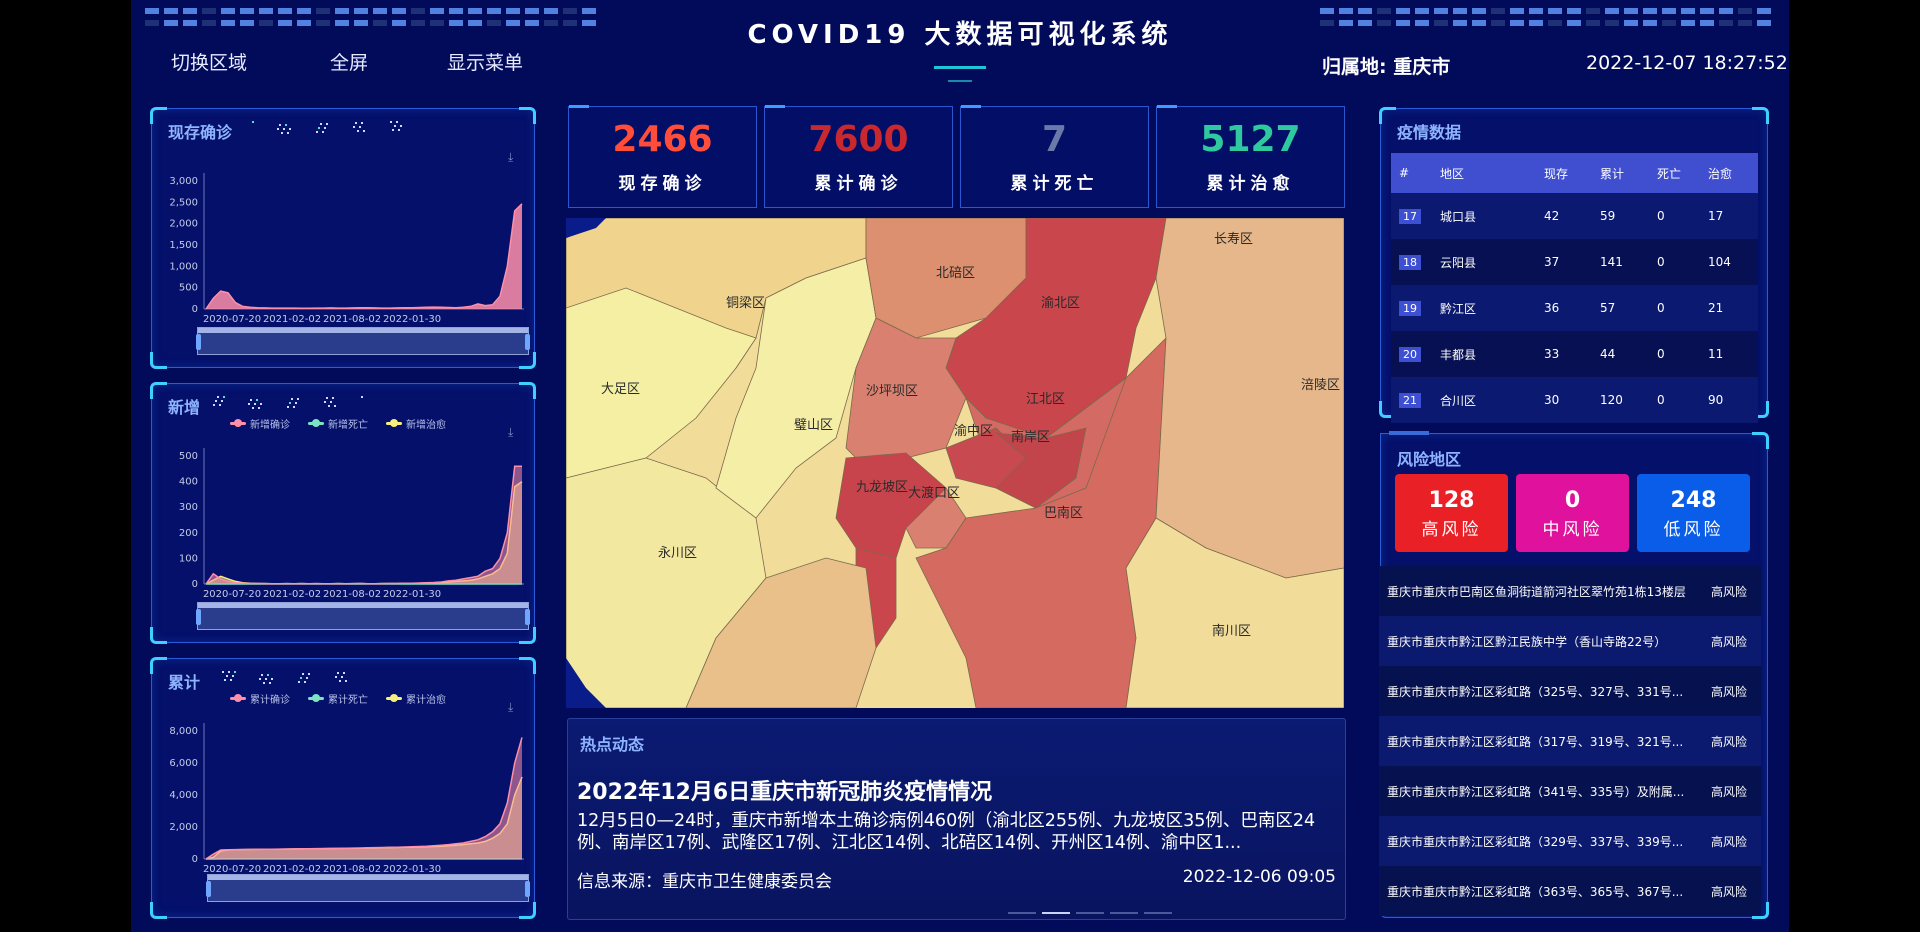 The height and width of the screenshot is (932, 1920). I want to click on cell-text: 120, so click(1611, 400).